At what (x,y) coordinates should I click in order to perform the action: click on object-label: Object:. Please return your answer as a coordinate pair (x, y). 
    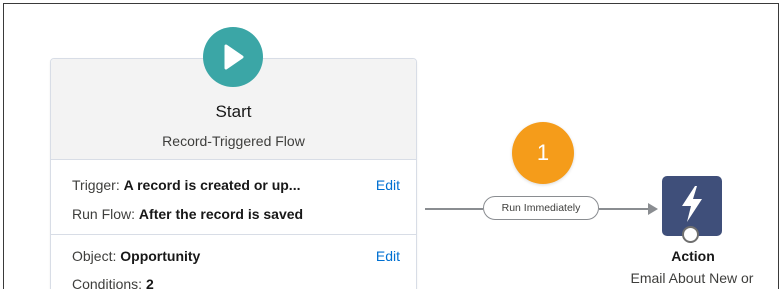
    Looking at the image, I should click on (94, 256).